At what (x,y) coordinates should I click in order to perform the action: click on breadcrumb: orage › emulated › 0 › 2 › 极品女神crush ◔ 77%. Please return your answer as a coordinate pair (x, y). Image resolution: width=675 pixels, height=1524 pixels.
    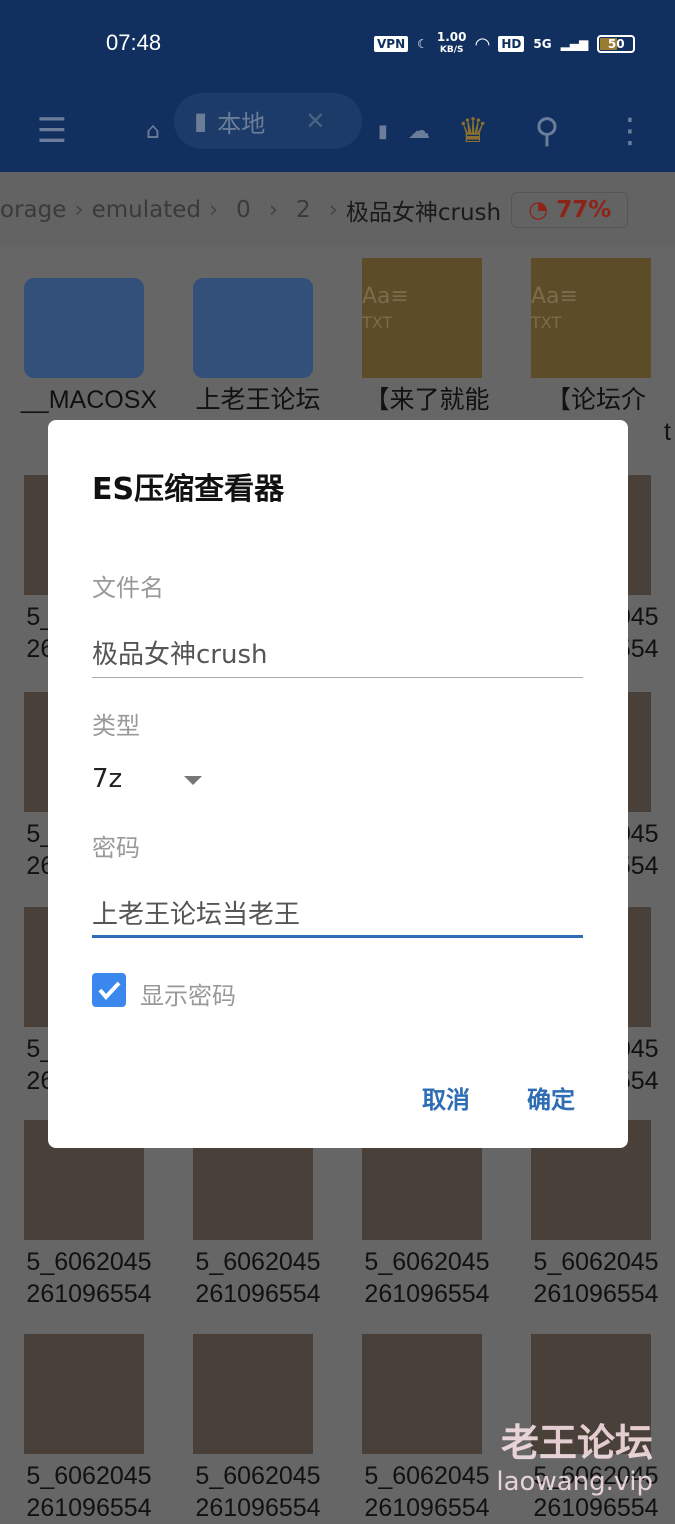
    Looking at the image, I should click on (337, 209).